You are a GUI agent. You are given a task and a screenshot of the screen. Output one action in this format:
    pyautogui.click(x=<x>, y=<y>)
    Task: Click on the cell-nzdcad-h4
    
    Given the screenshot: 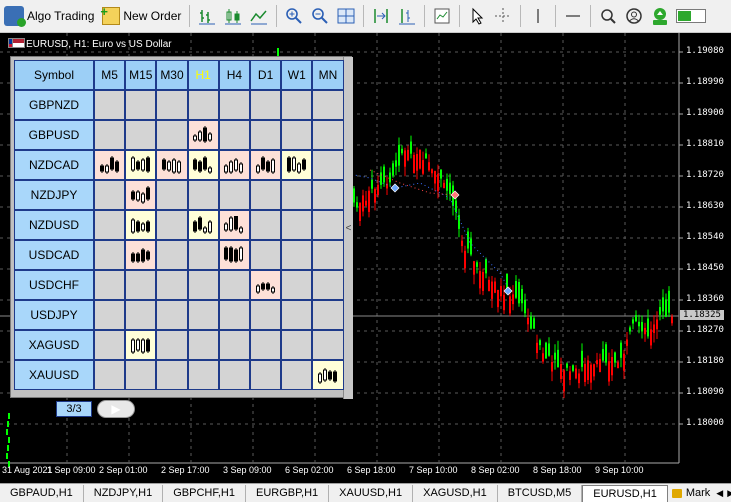 What is the action you would take?
    pyautogui.click(x=234, y=165)
    